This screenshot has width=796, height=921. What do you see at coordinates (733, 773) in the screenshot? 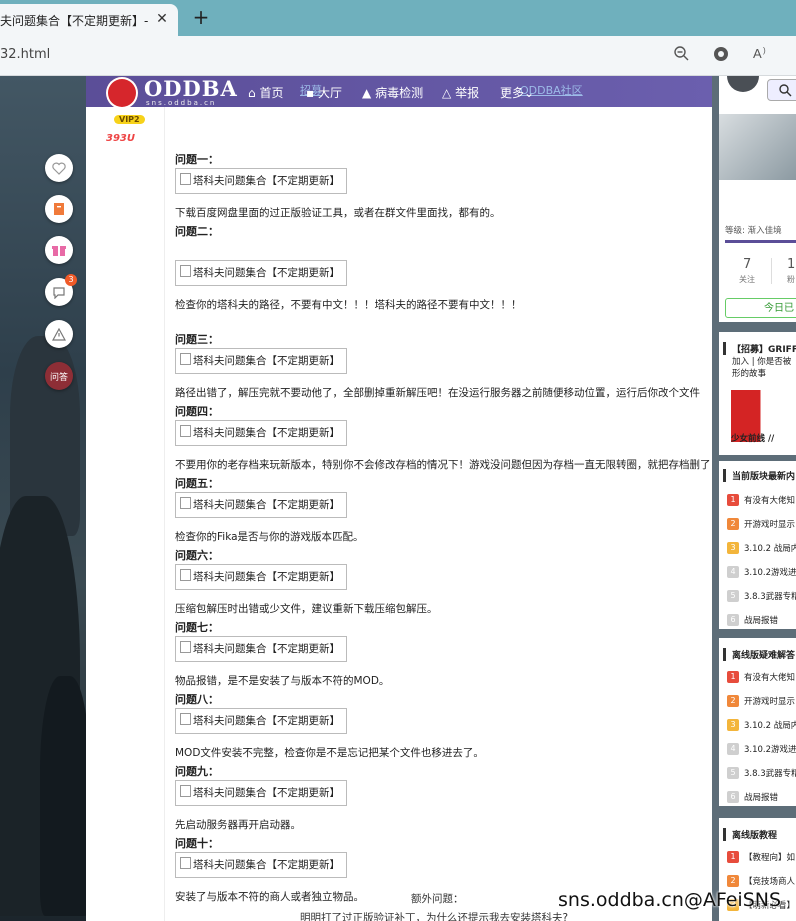
I see `rank-number: 5` at bounding box center [733, 773].